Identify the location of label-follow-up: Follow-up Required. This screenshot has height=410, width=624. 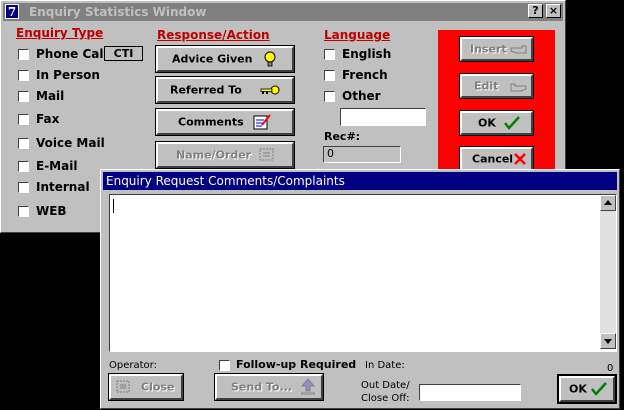
(296, 364).